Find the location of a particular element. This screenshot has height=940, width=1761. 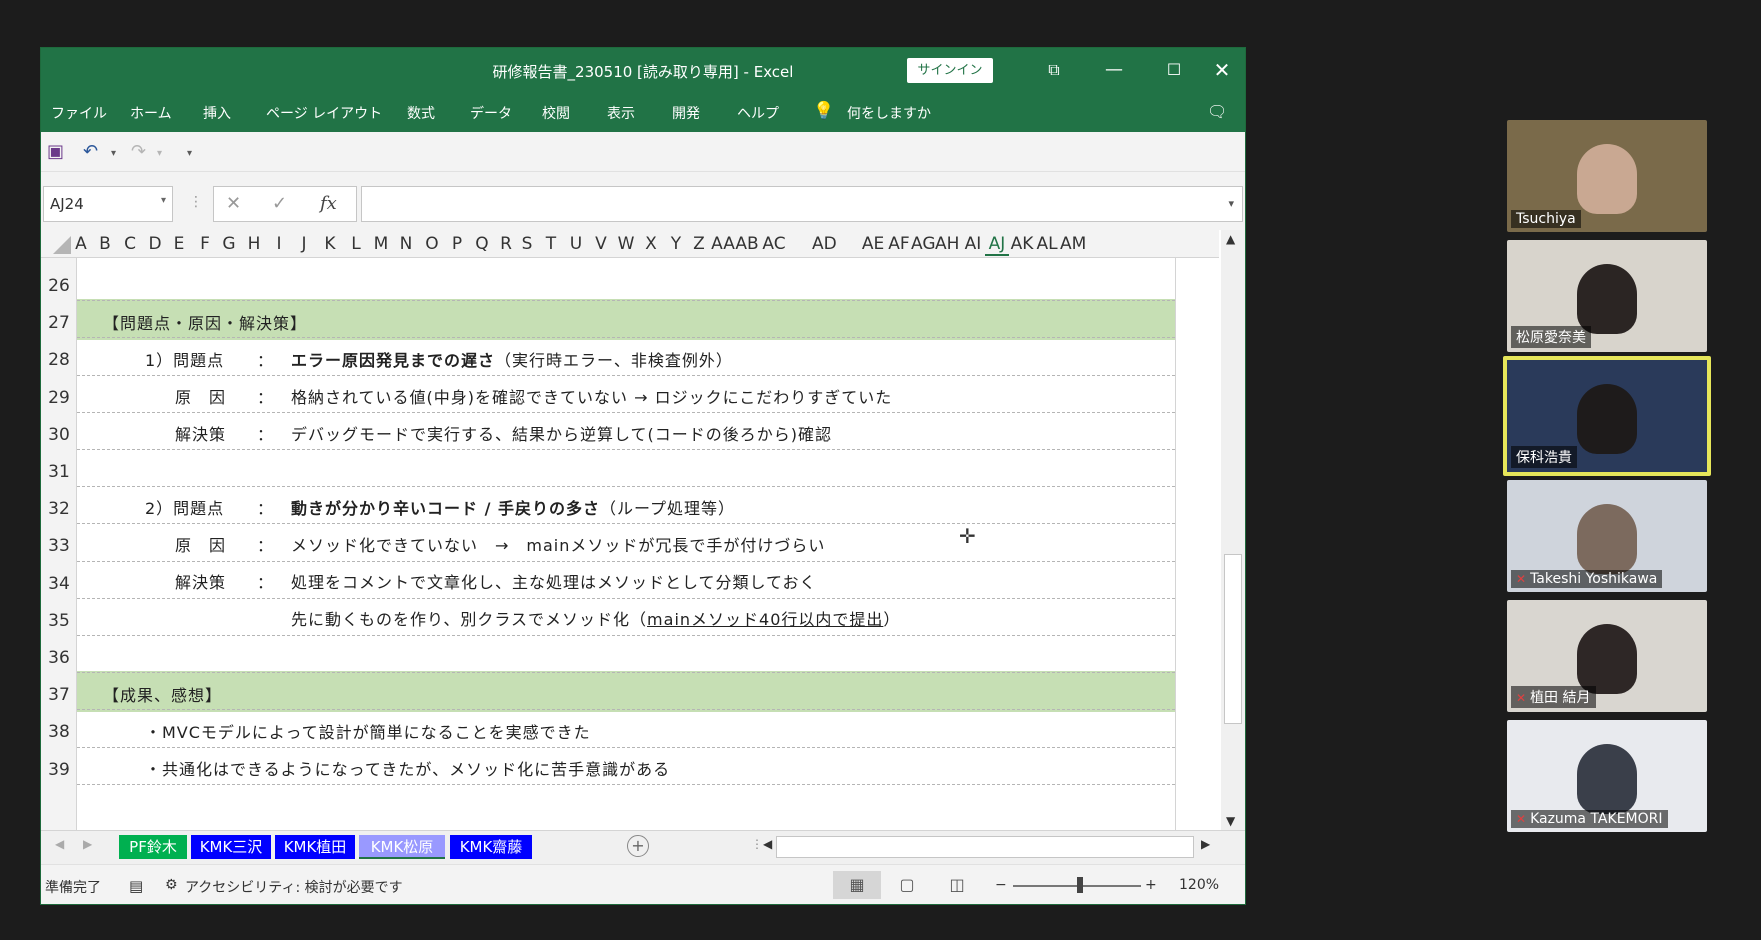

column-header-n: N is located at coordinates (406, 244).